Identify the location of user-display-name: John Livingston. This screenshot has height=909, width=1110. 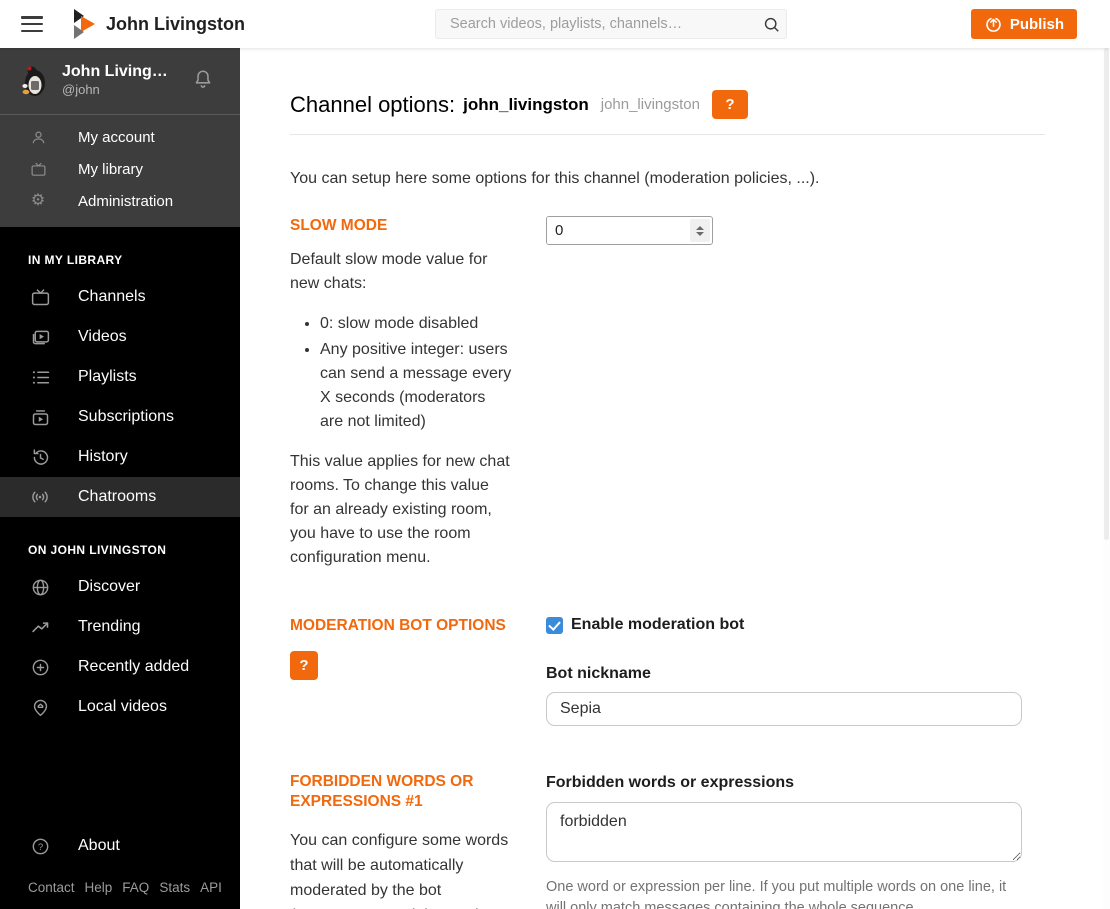
(118, 71).